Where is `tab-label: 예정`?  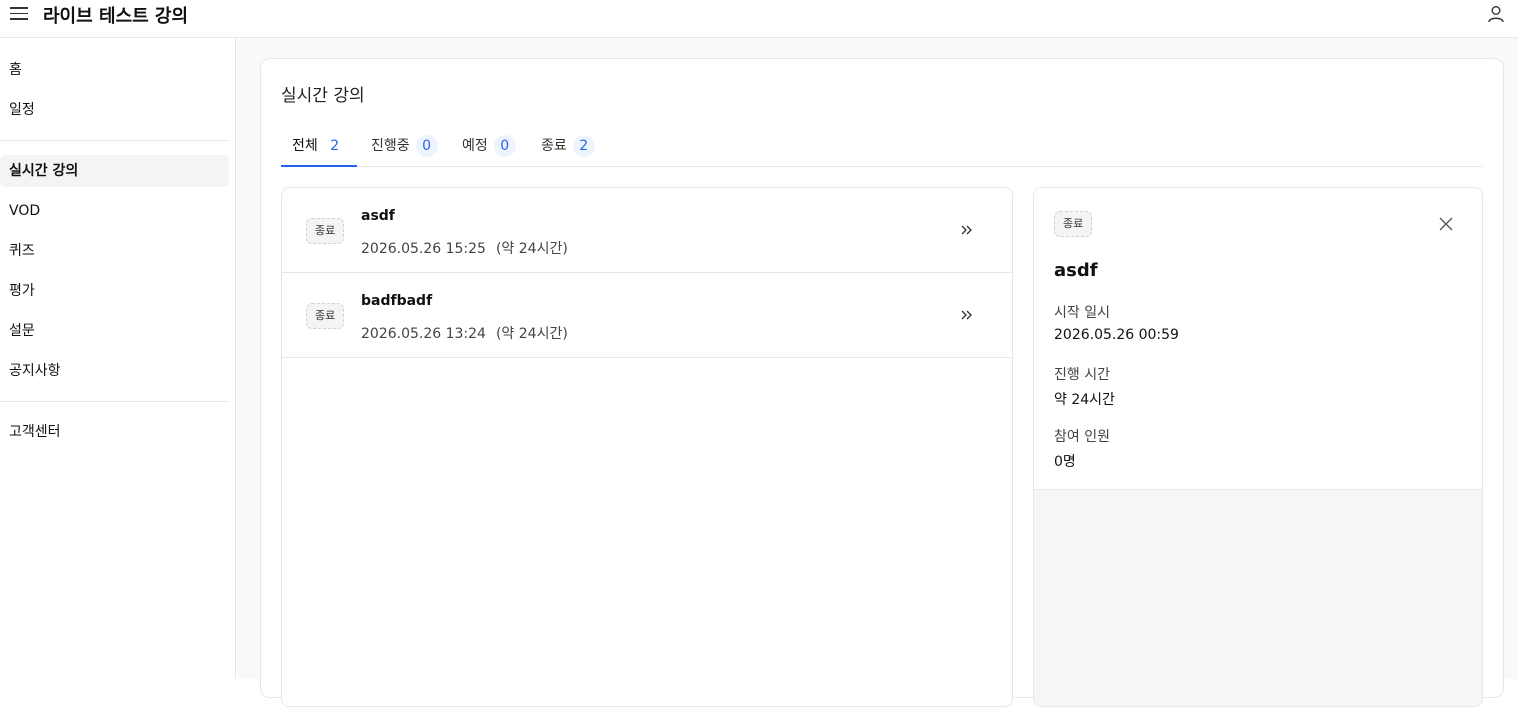
tab-label: 예정 is located at coordinates (475, 146).